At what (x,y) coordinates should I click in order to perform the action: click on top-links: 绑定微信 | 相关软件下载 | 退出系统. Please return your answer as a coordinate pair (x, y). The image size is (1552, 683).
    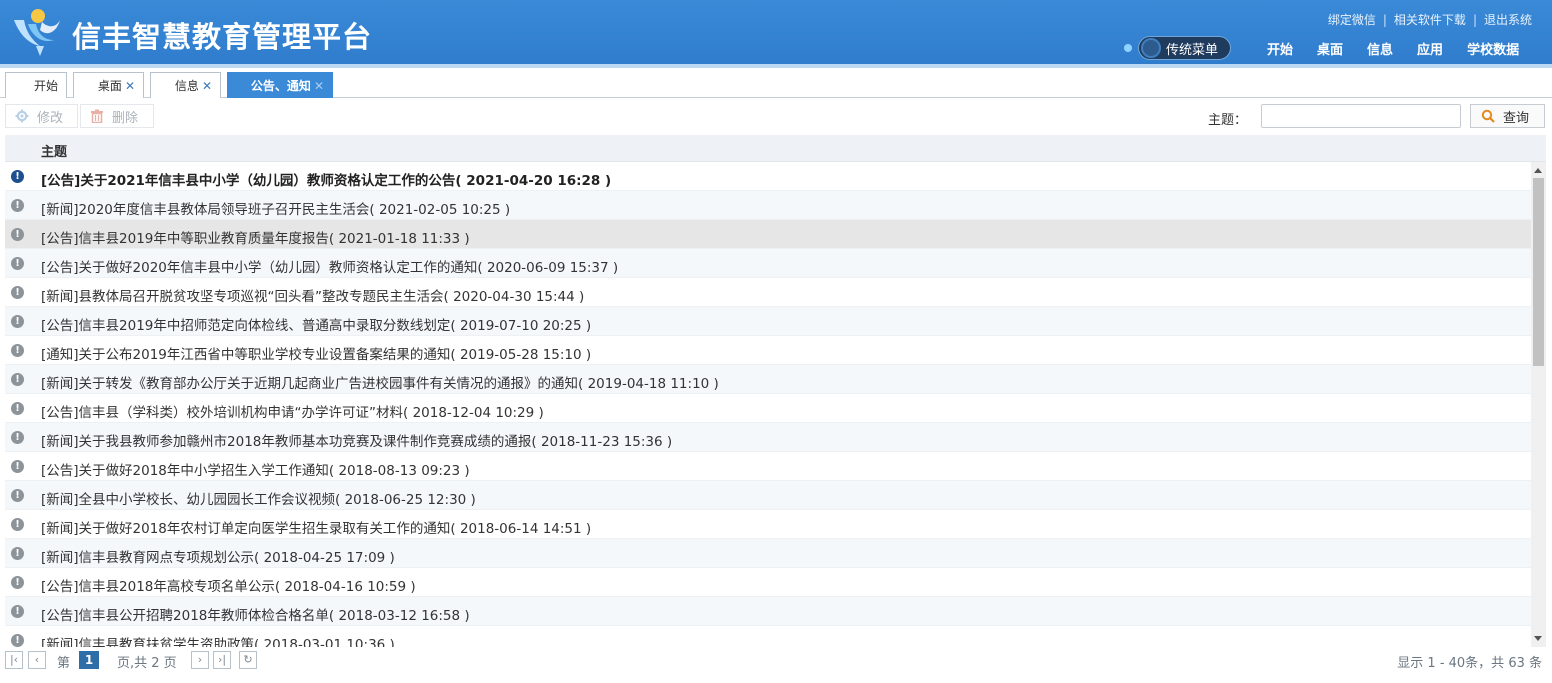
    Looking at the image, I should click on (1430, 19).